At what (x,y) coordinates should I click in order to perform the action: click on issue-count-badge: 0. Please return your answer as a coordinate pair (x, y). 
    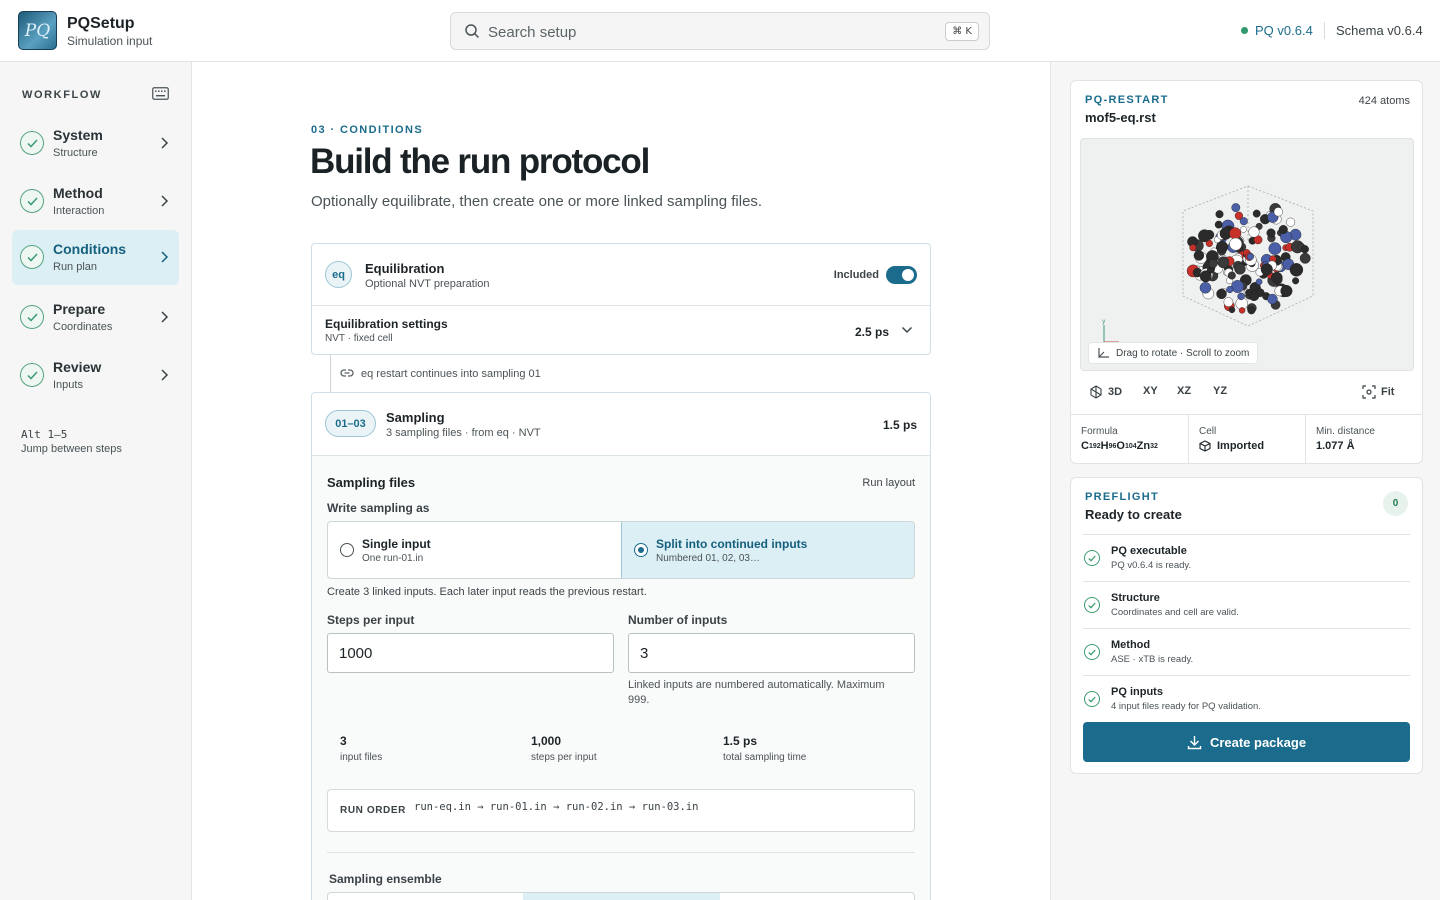
    Looking at the image, I should click on (1395, 503).